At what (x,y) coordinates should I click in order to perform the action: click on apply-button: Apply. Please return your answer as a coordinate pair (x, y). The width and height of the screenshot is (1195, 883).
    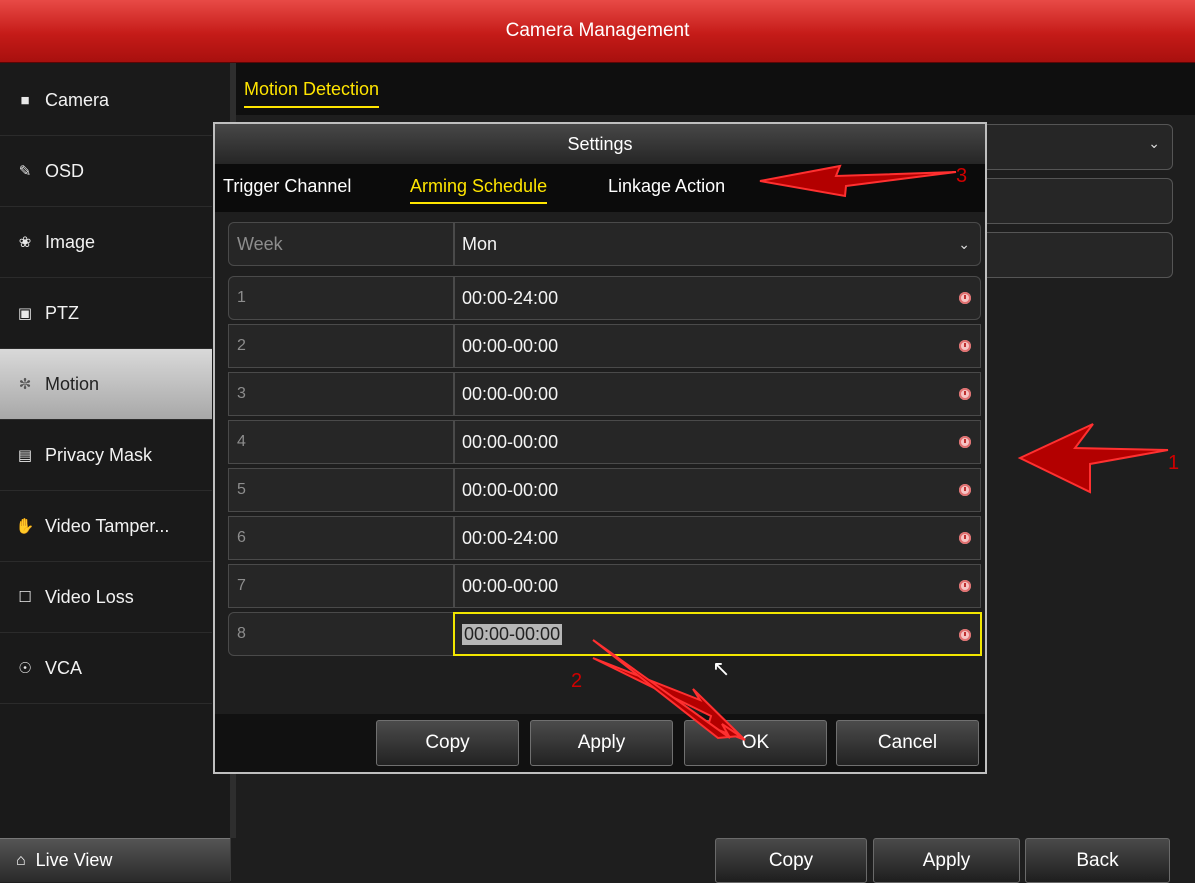
    Looking at the image, I should click on (946, 860).